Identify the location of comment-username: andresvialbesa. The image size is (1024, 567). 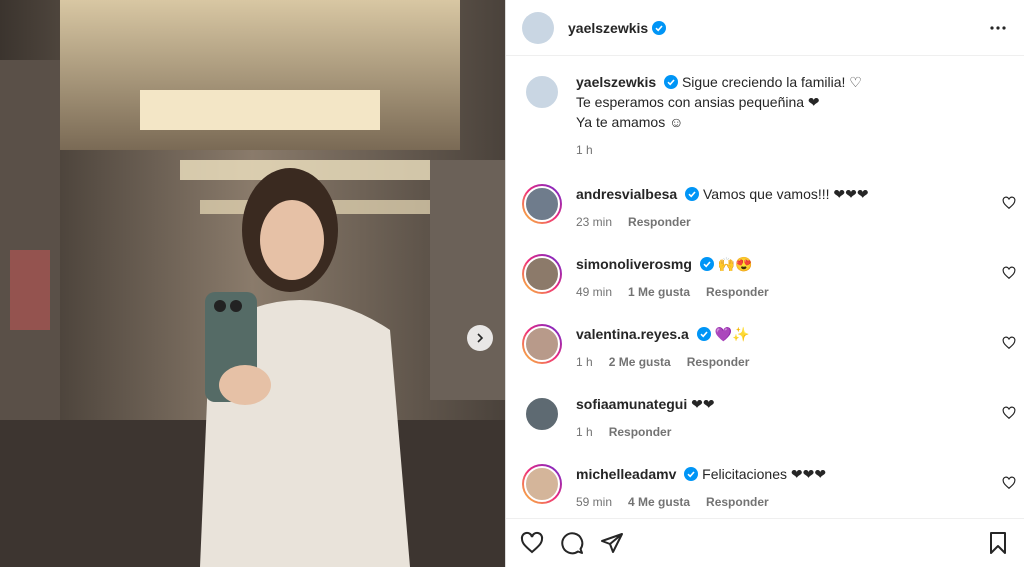
(626, 194).